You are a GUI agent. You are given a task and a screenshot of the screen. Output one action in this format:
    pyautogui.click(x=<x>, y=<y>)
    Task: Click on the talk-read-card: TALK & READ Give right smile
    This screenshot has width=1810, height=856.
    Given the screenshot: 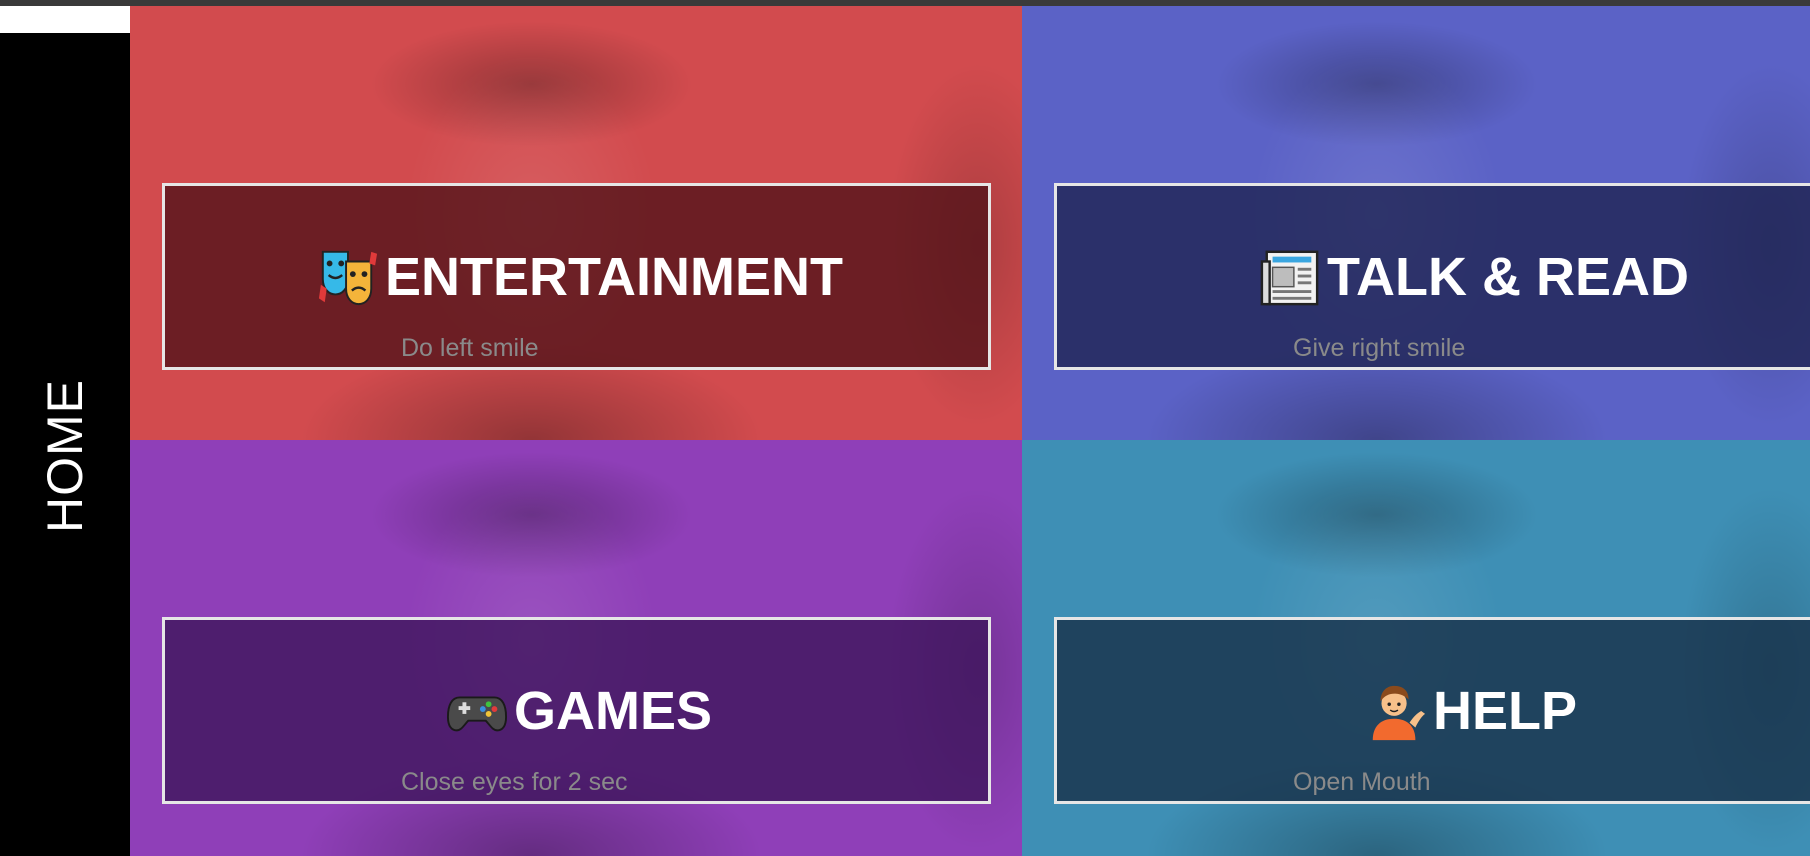 What is the action you would take?
    pyautogui.click(x=1432, y=276)
    